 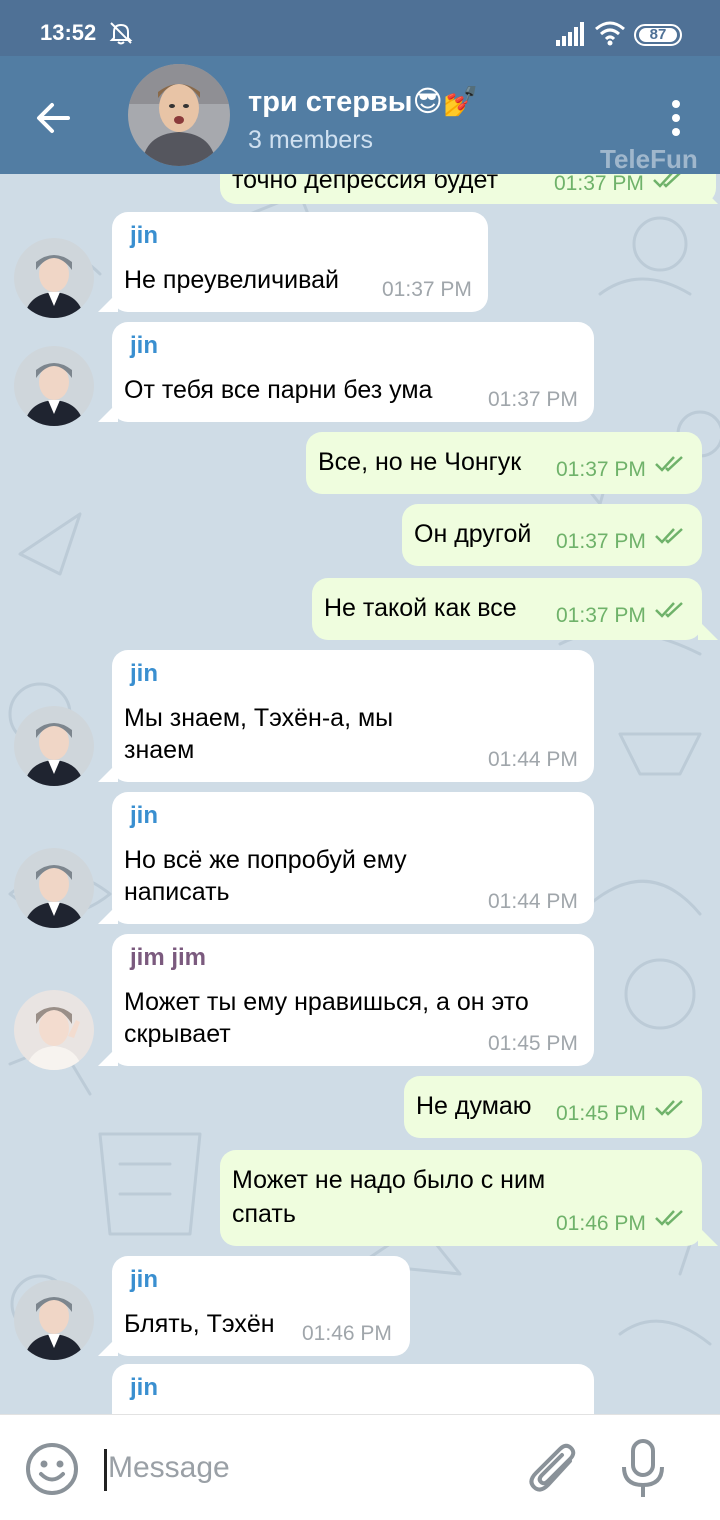 What do you see at coordinates (353, 372) in the screenshot?
I see `message-bubble-in: jin От тебя все парни без ума 01:37 PM` at bounding box center [353, 372].